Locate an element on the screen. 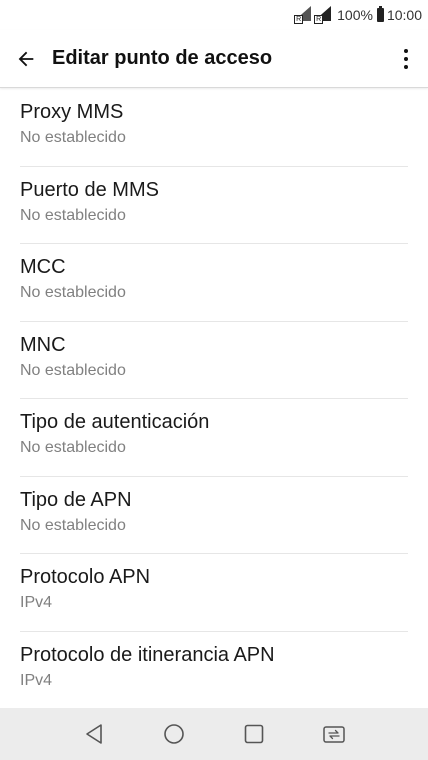 The image size is (428, 760). setting-title: Tipo de APN is located at coordinates (76, 499).